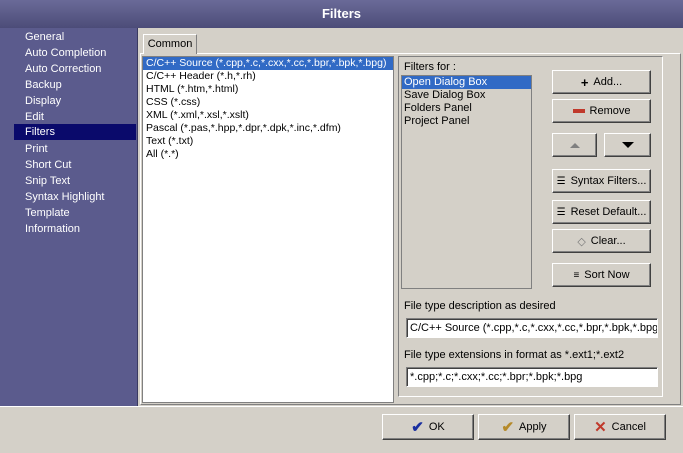 This screenshot has width=683, height=453. I want to click on ok-button: ✔ OK, so click(428, 427).